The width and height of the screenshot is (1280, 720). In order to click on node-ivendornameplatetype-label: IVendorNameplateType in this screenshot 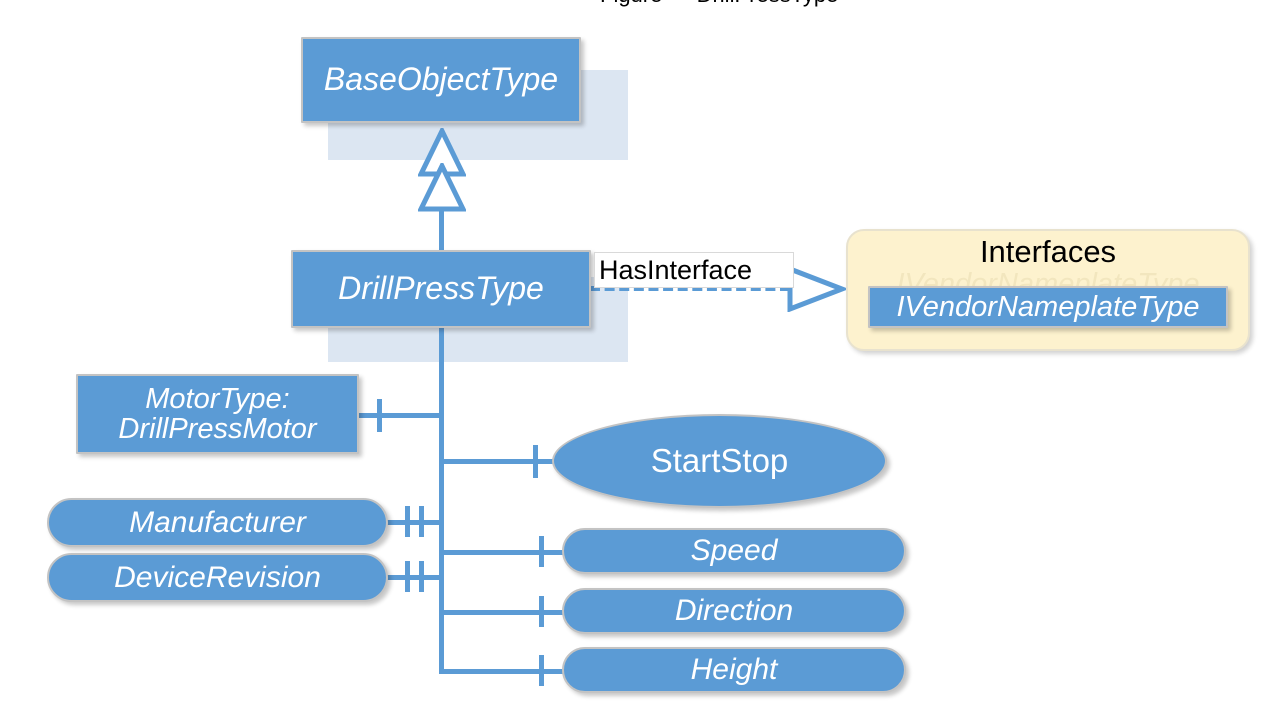, I will do `click(1048, 306)`.